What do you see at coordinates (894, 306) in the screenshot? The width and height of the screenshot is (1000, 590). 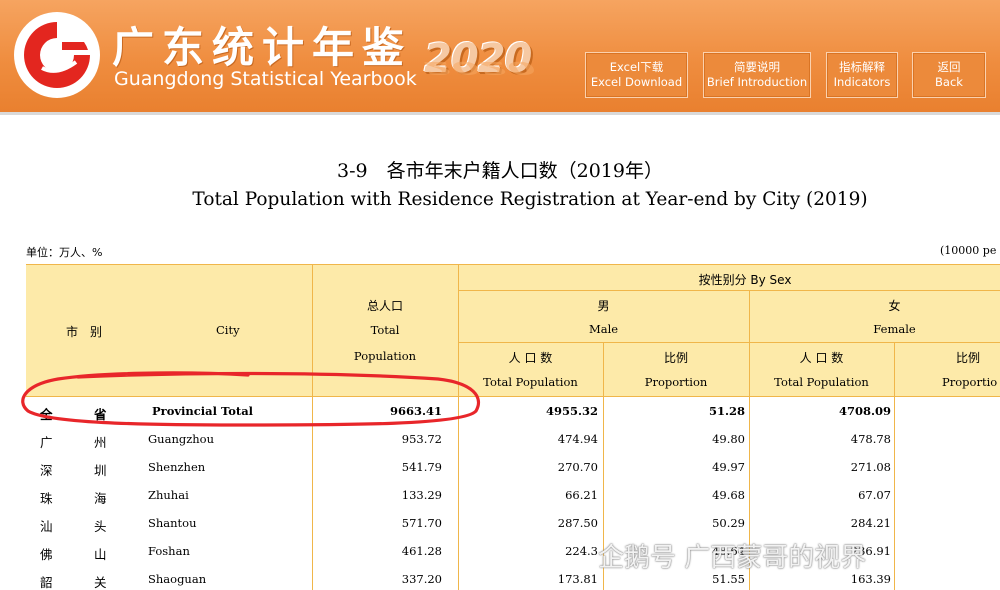 I see `header-female-cn: 女` at bounding box center [894, 306].